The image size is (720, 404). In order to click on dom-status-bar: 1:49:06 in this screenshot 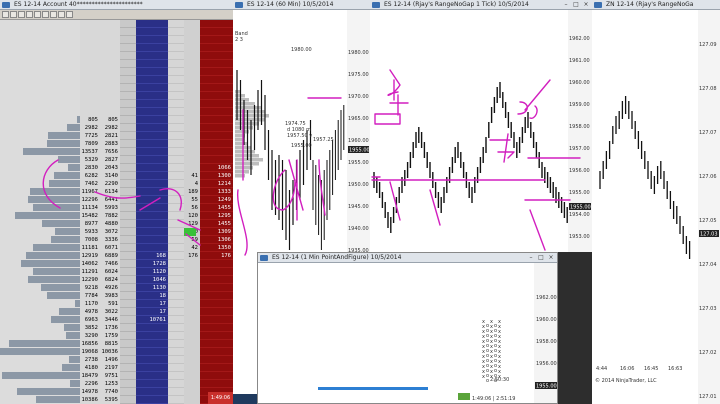, I will do `click(220, 398)`.